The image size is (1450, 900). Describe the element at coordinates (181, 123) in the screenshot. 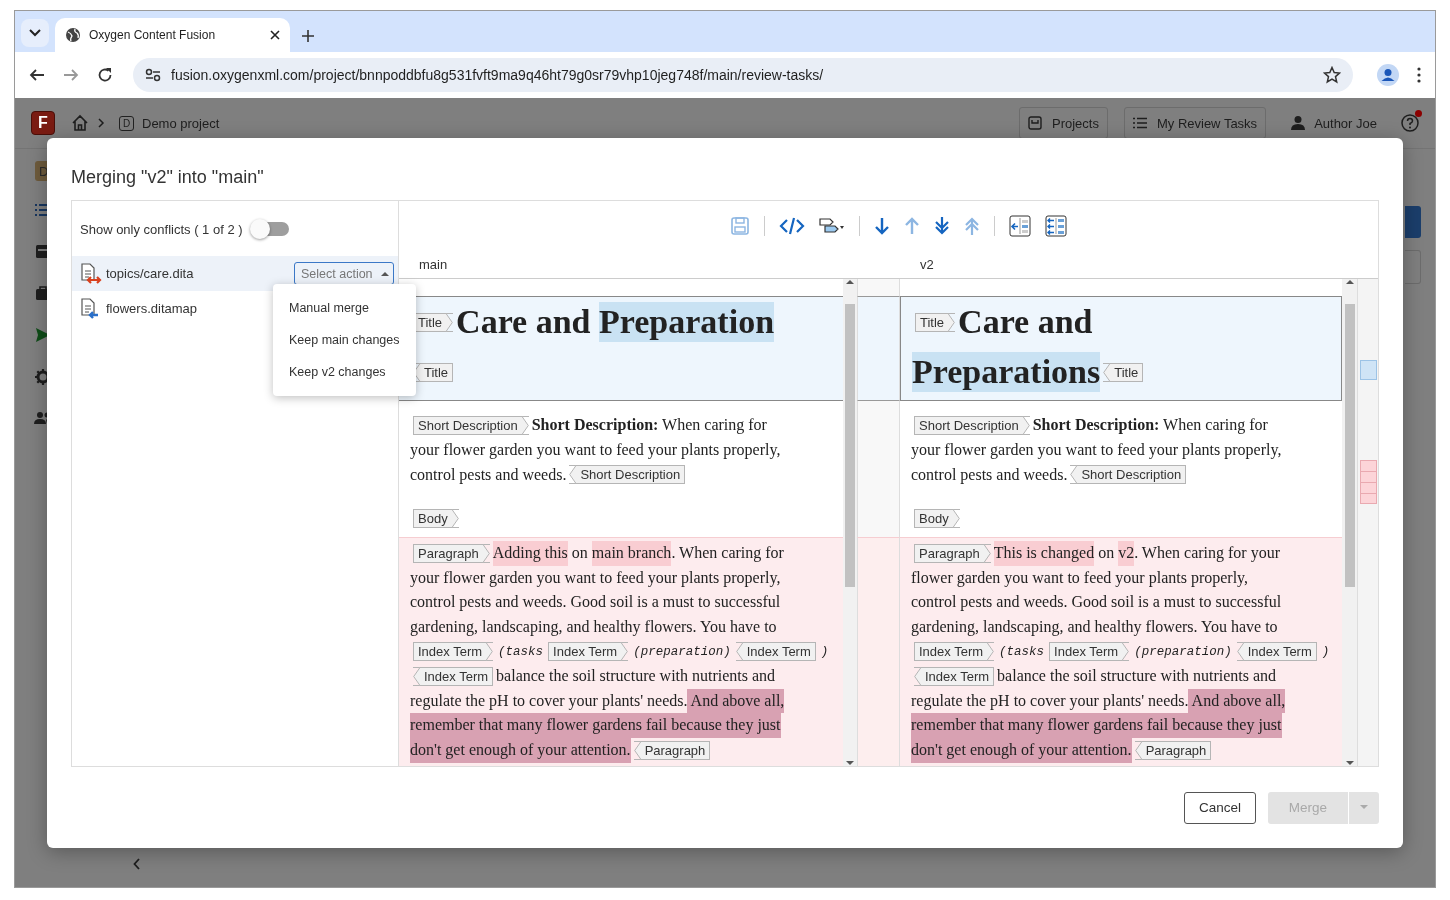

I see `breadcrumb-link: Demo project` at that location.